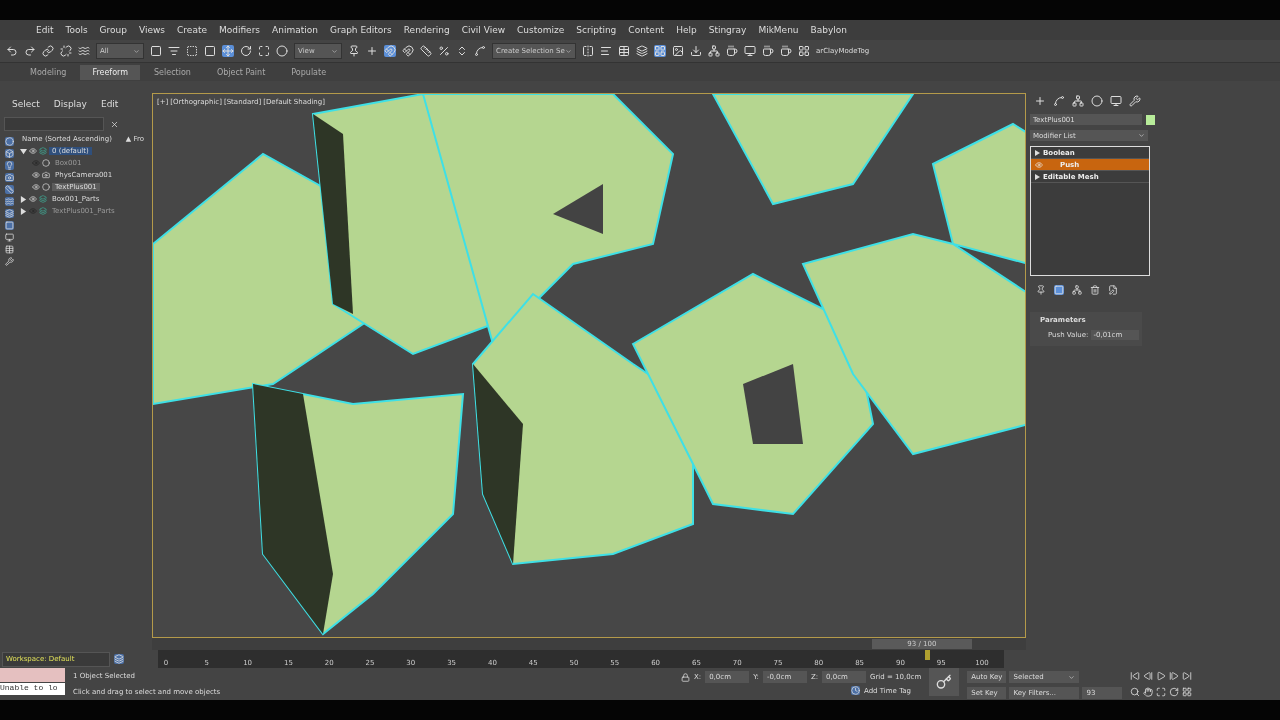  I want to click on spinner-icon, so click(462, 51).